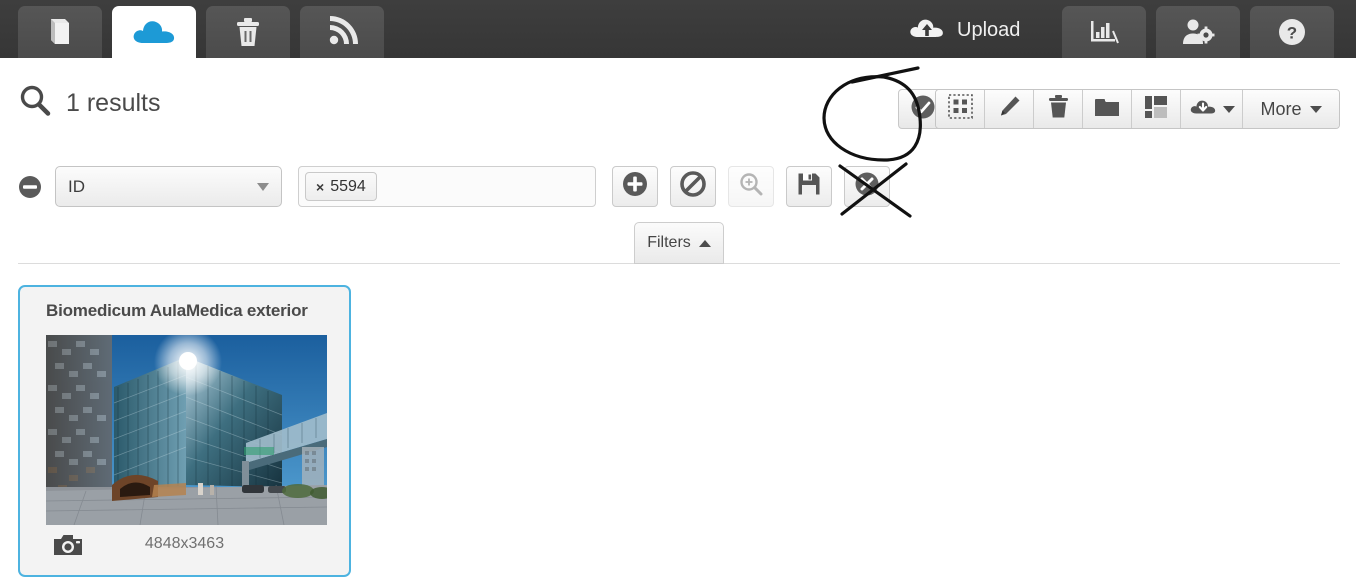 Image resolution: width=1356 pixels, height=584 pixels. I want to click on cloud-icon, so click(154, 32).